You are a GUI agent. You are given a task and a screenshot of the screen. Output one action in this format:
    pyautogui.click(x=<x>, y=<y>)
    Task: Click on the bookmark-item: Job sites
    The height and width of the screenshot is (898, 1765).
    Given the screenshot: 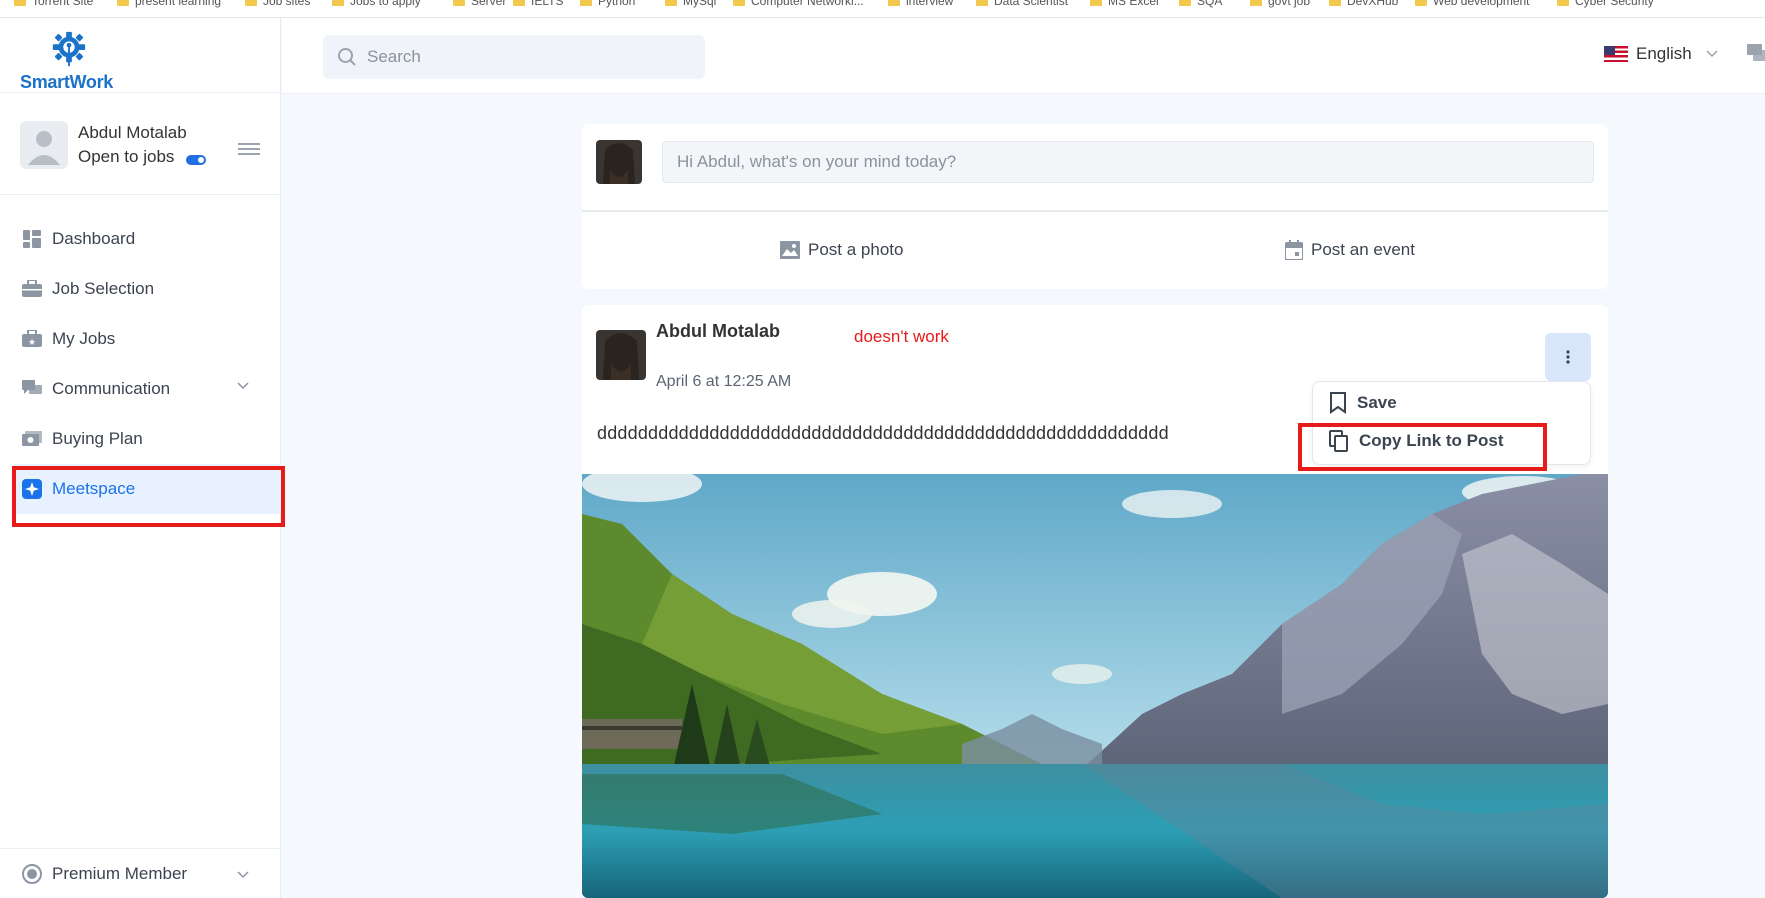 What is the action you would take?
    pyautogui.click(x=277, y=4)
    